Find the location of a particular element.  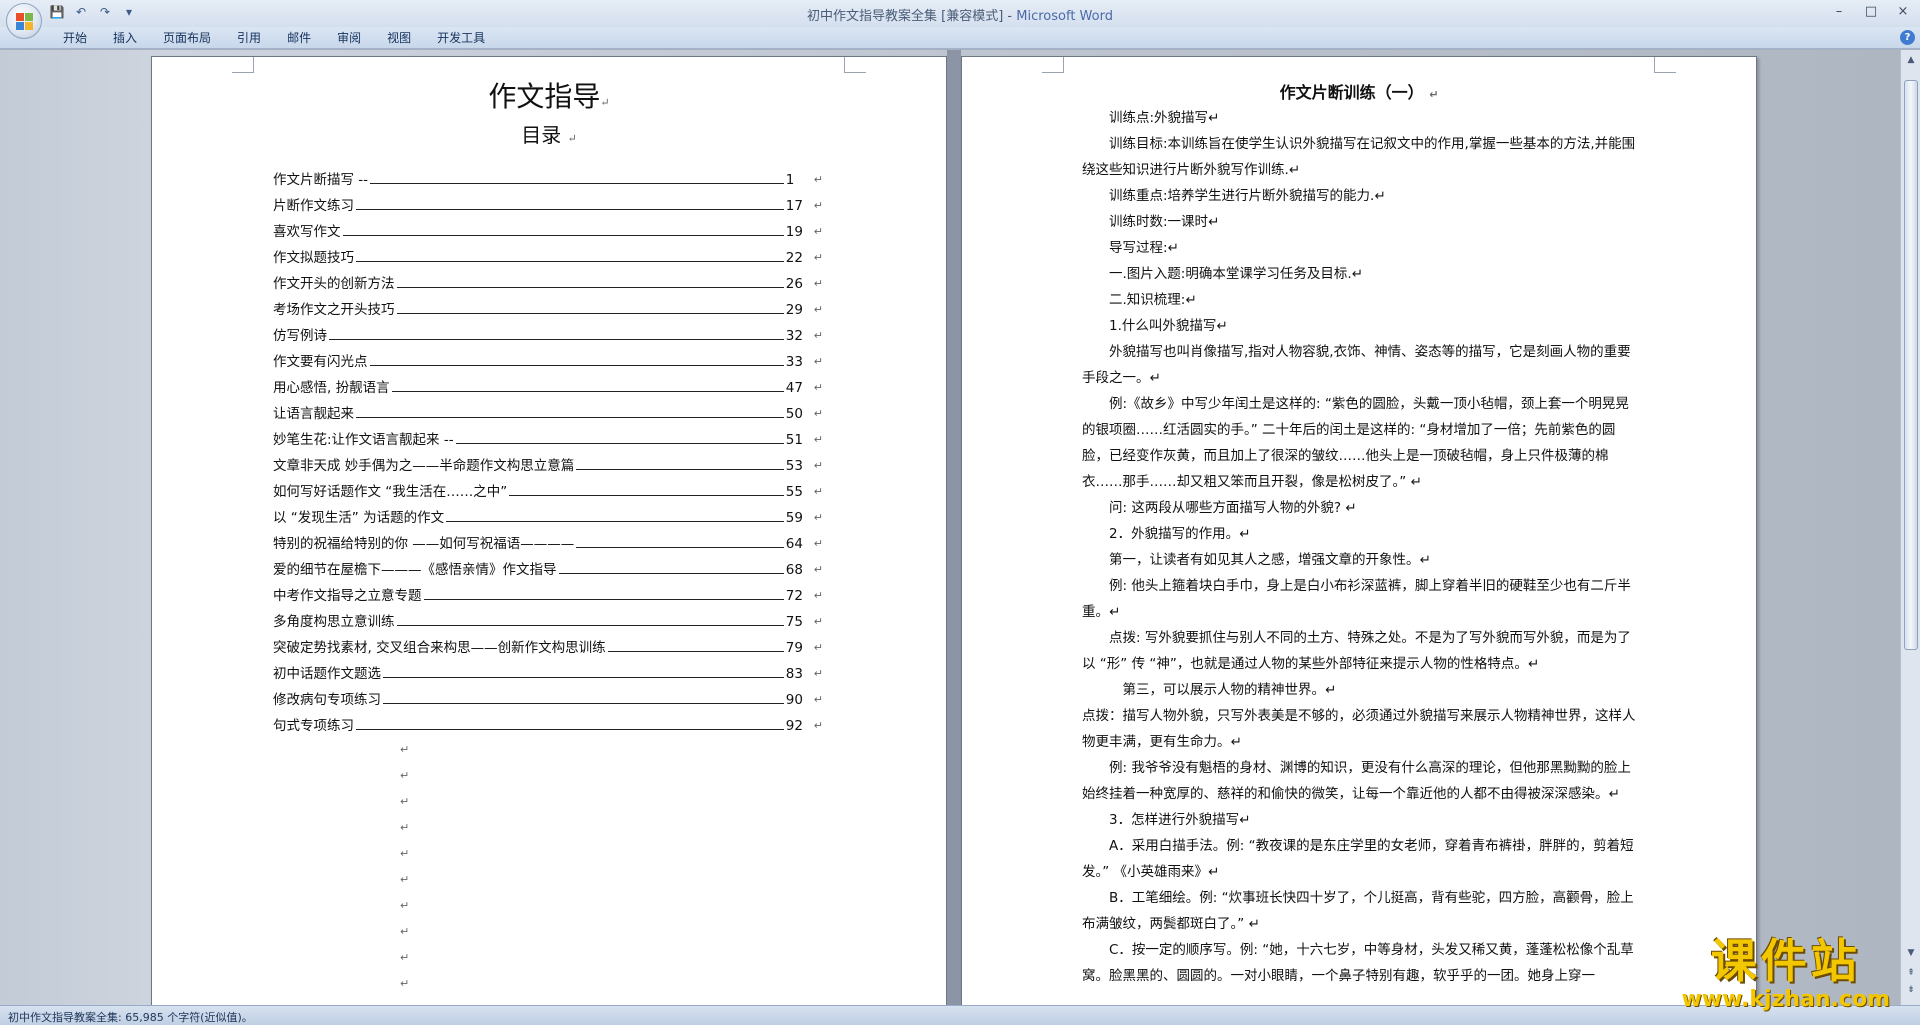

toc-entry: 初中话题作文题选 83 ↵ is located at coordinates (548, 674).